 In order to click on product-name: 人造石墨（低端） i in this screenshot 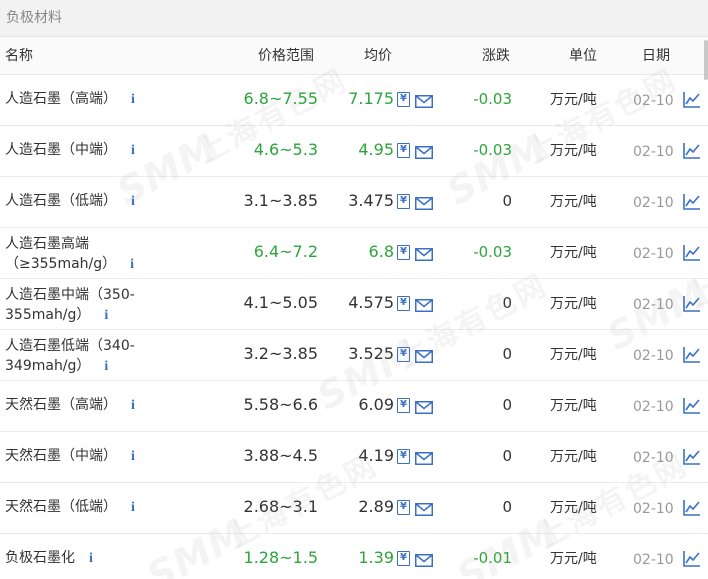, I will do `click(70, 201)`.